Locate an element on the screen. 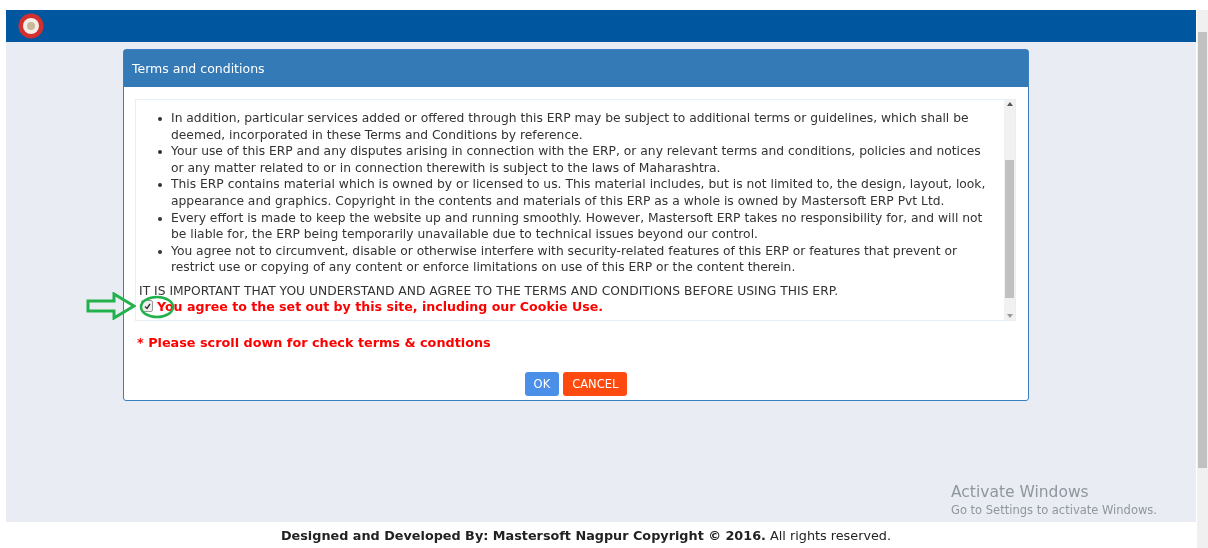 The image size is (1208, 548). terms-item: Every effort is made to keep the website up and running smoothly. However, Mastersoft ERP takes no responsibility for, and will not be liable for, the ERP being temporarily unavailable due to technical issues beyond our control. is located at coordinates (577, 226).